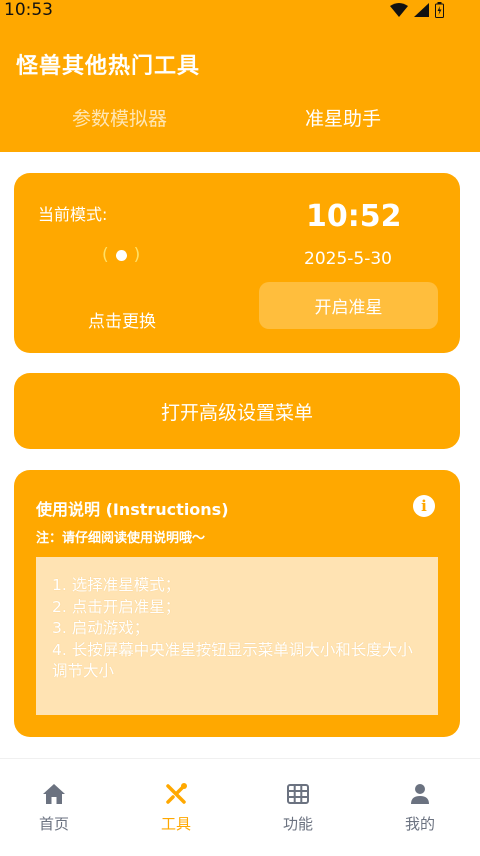  What do you see at coordinates (54, 808) in the screenshot?
I see `nav-item-home: 首页` at bounding box center [54, 808].